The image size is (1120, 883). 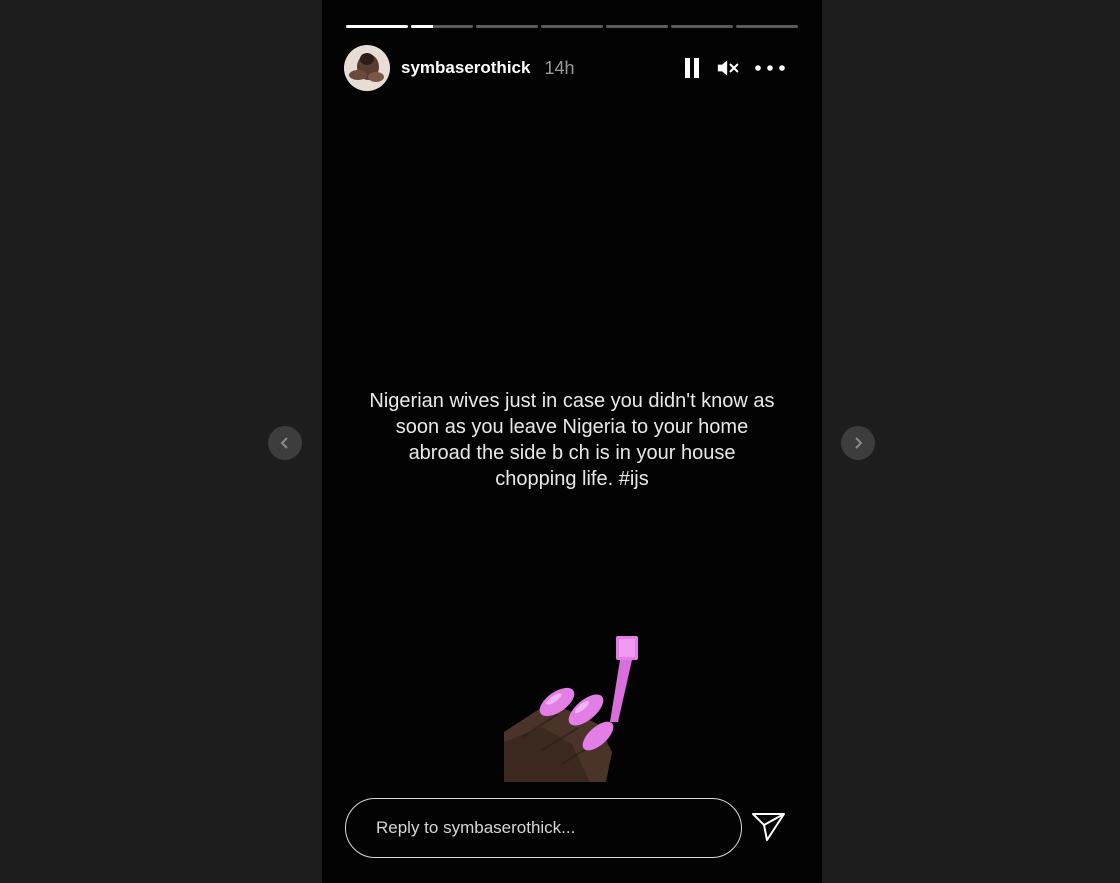 I want to click on next-story-button, so click(x=858, y=443).